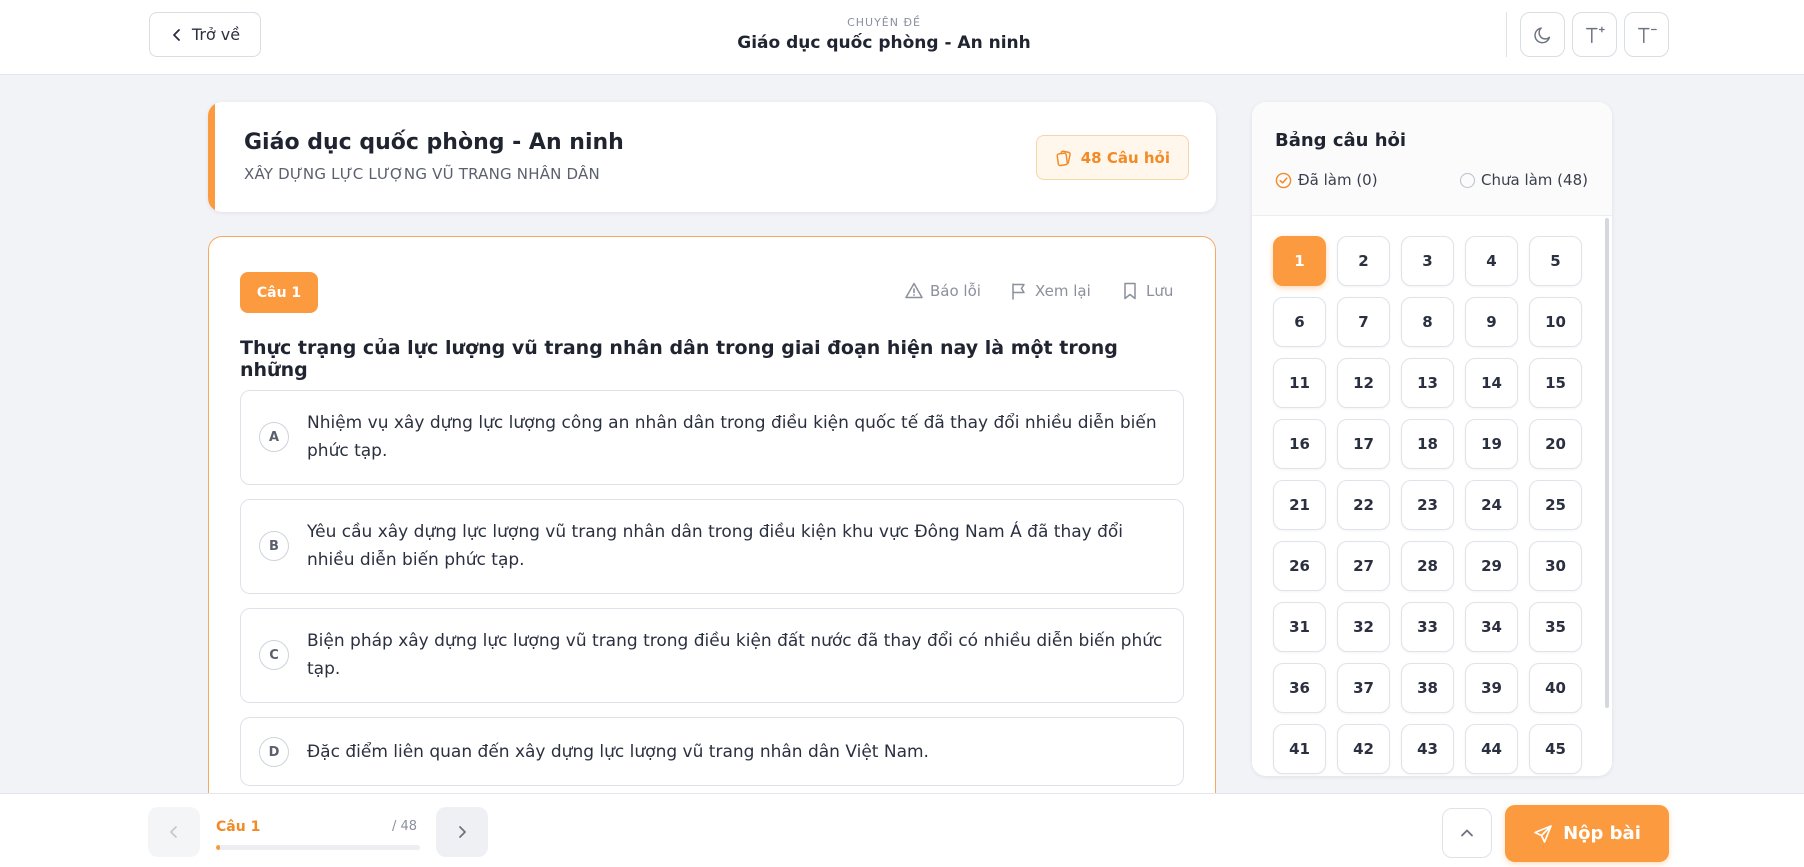  Describe the element at coordinates (1363, 566) in the screenshot. I see `question-number-27: 27` at that location.